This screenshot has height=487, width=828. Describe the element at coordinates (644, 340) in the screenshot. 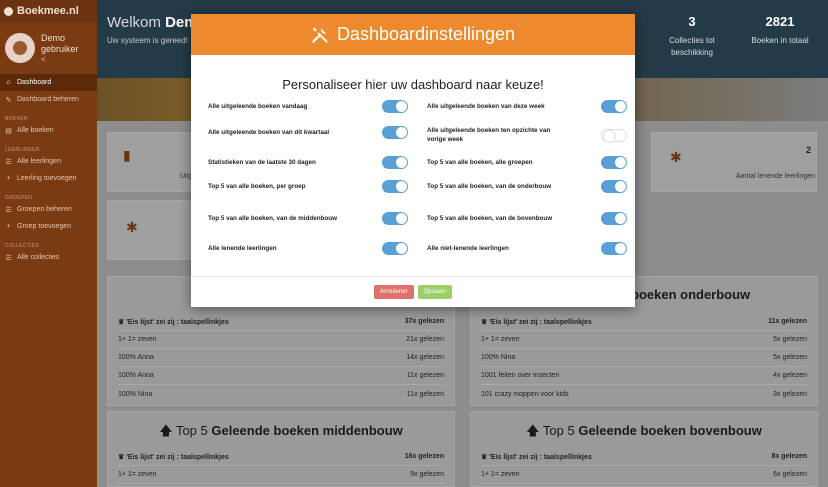

I see `table-row: 1+ 1= zeven 5x gelezen` at that location.